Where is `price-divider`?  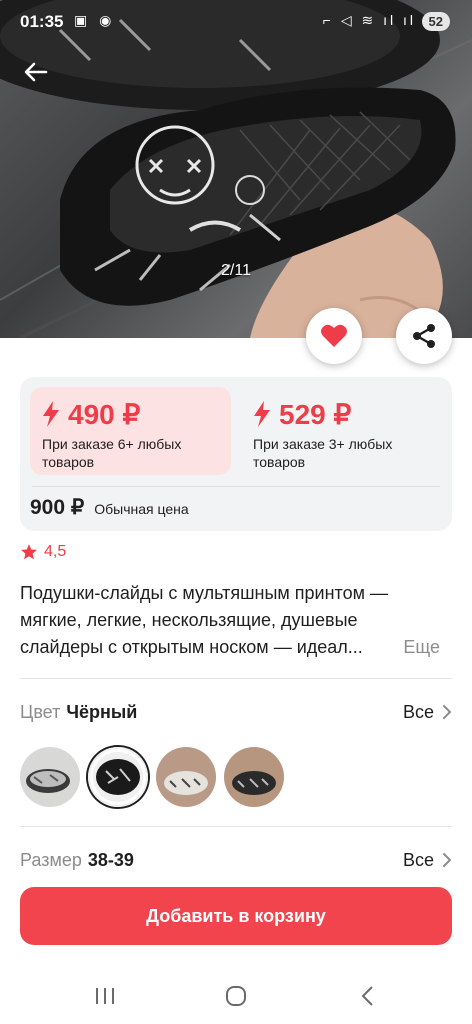
price-divider is located at coordinates (236, 486).